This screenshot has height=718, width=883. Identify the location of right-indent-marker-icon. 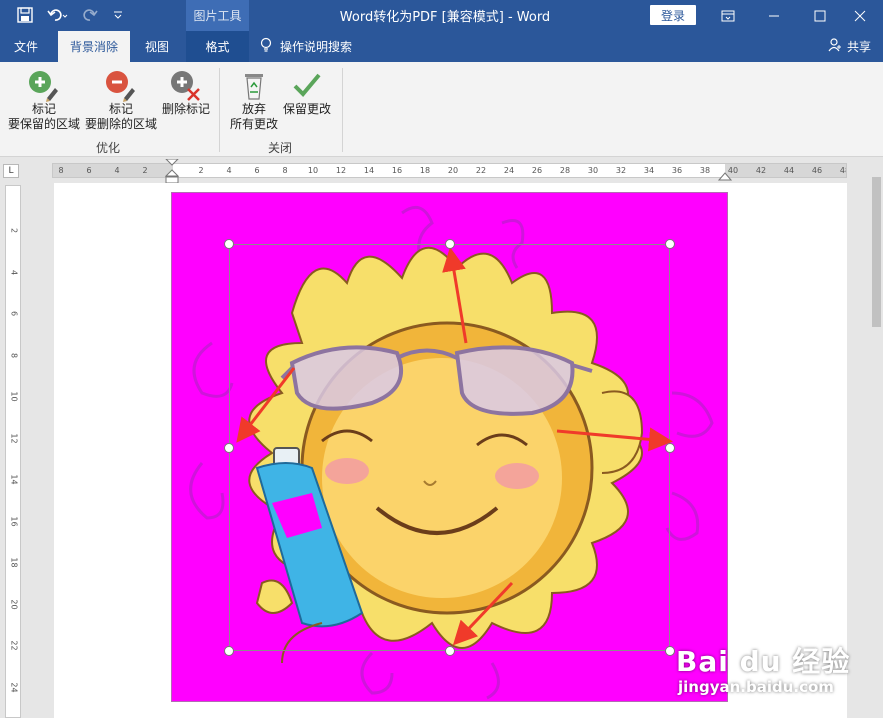
(725, 175).